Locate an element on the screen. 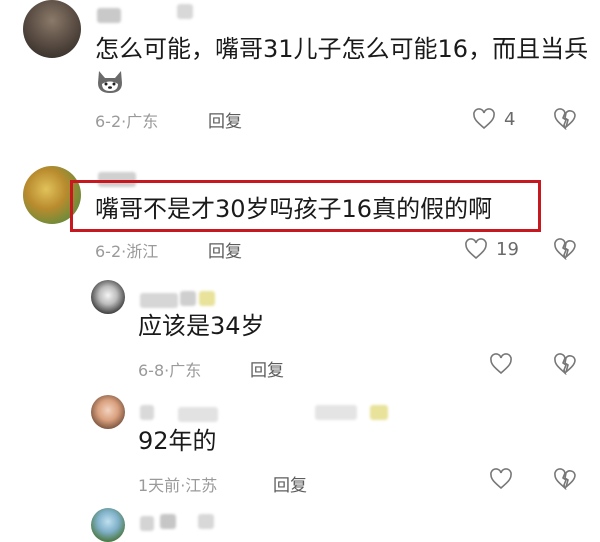 The width and height of the screenshot is (600, 542). like-button: 4 is located at coordinates (493, 119).